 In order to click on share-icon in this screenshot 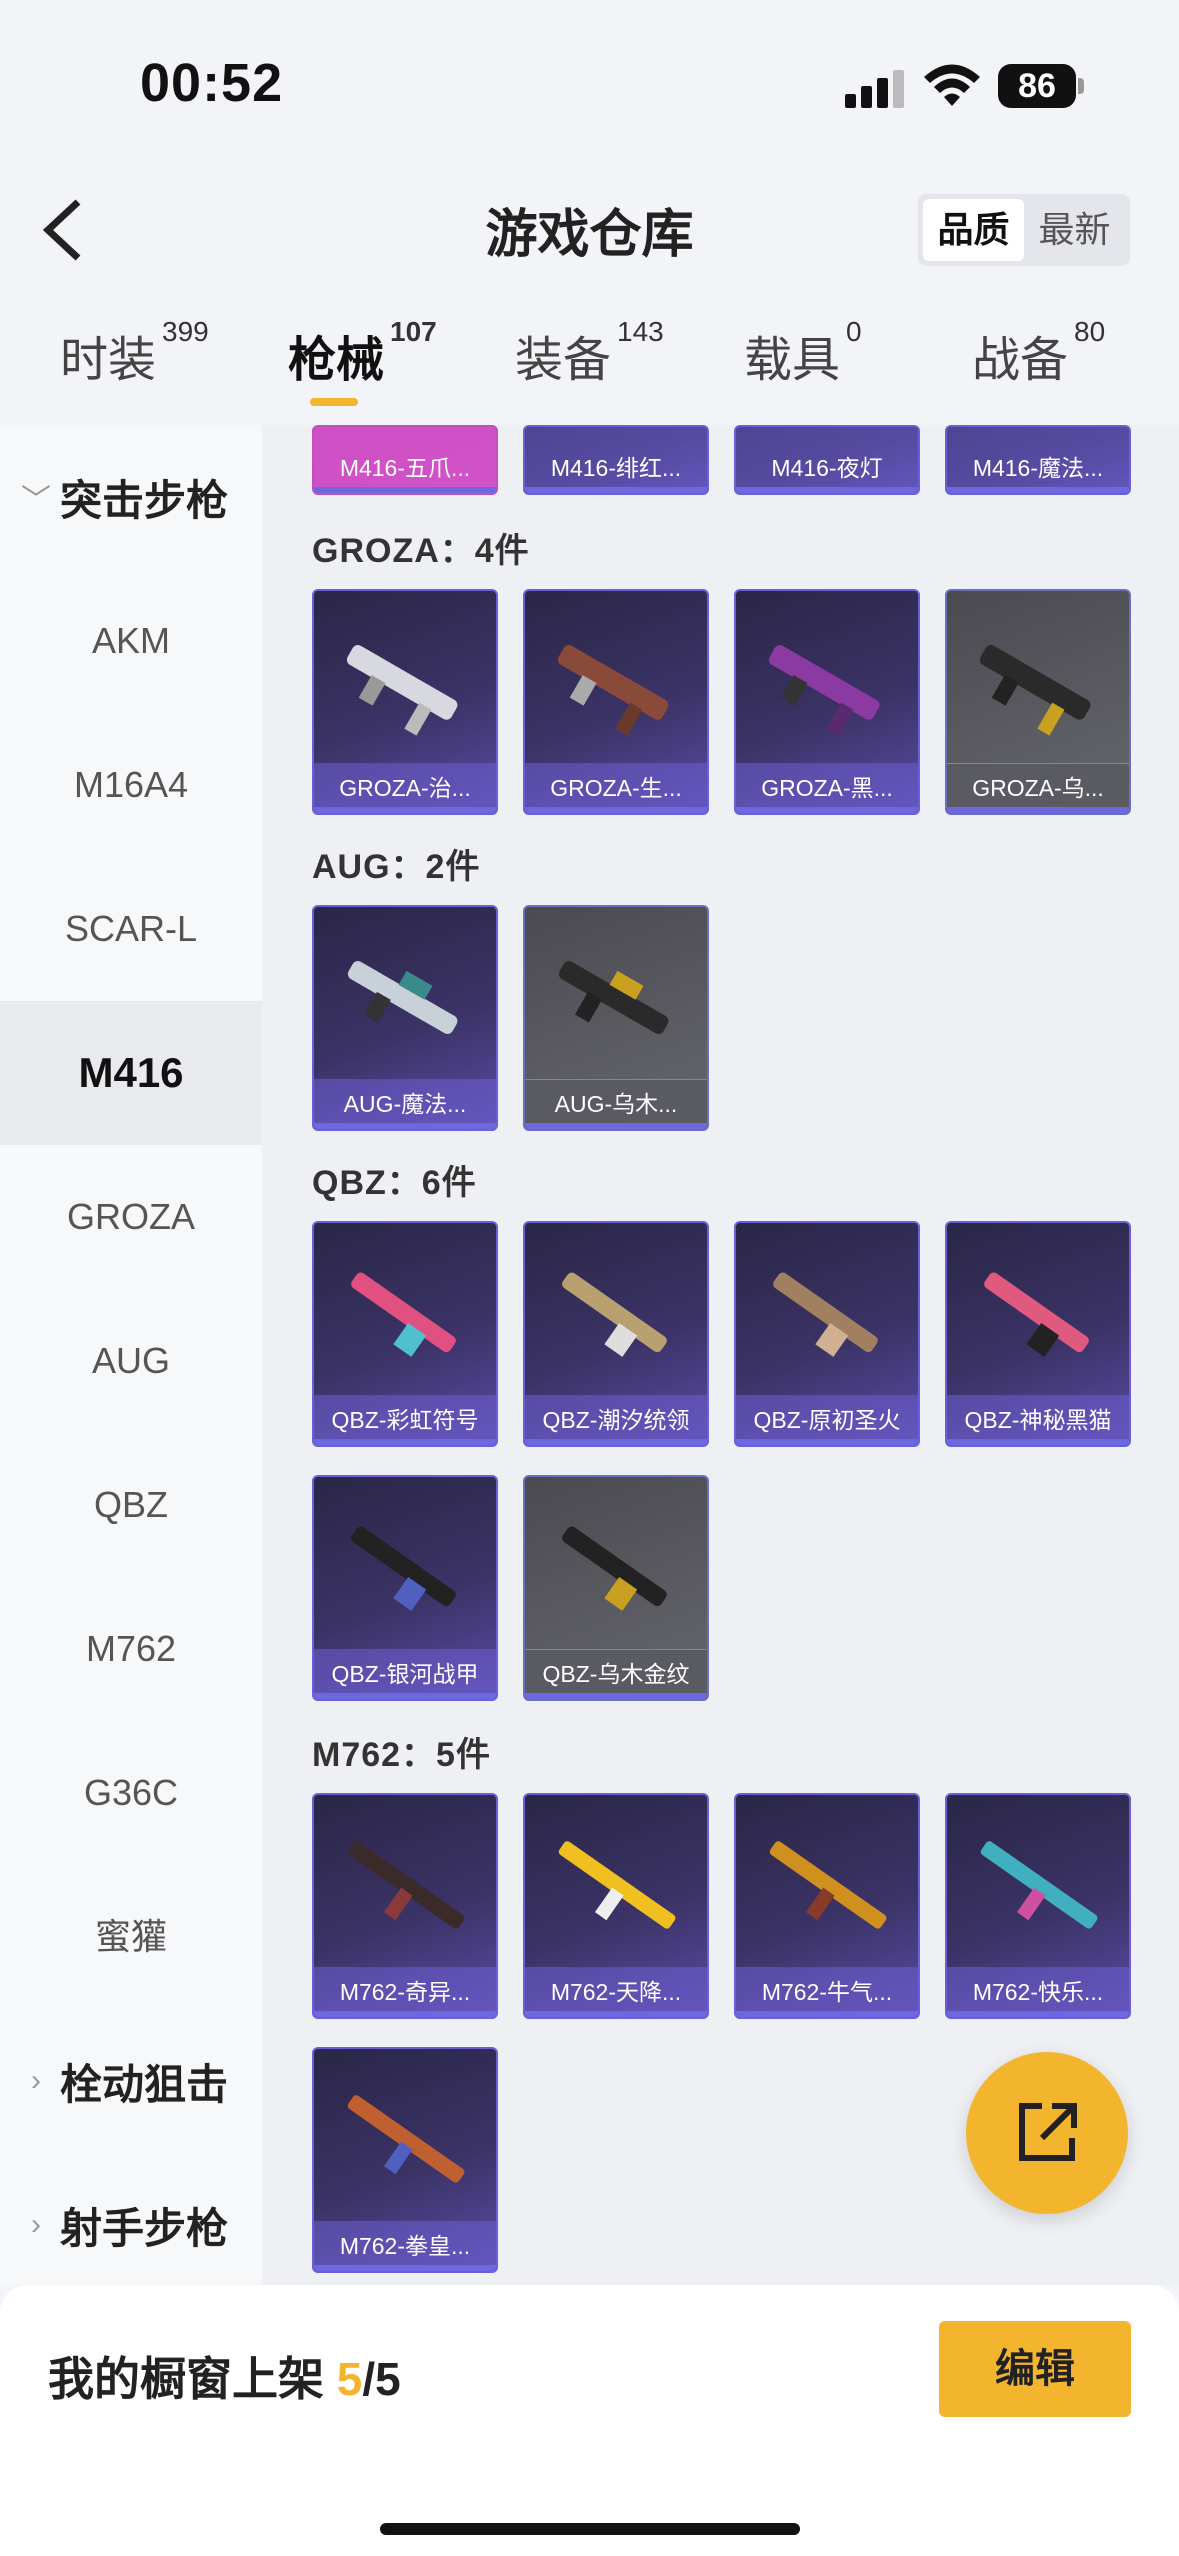, I will do `click(1048, 2132)`.